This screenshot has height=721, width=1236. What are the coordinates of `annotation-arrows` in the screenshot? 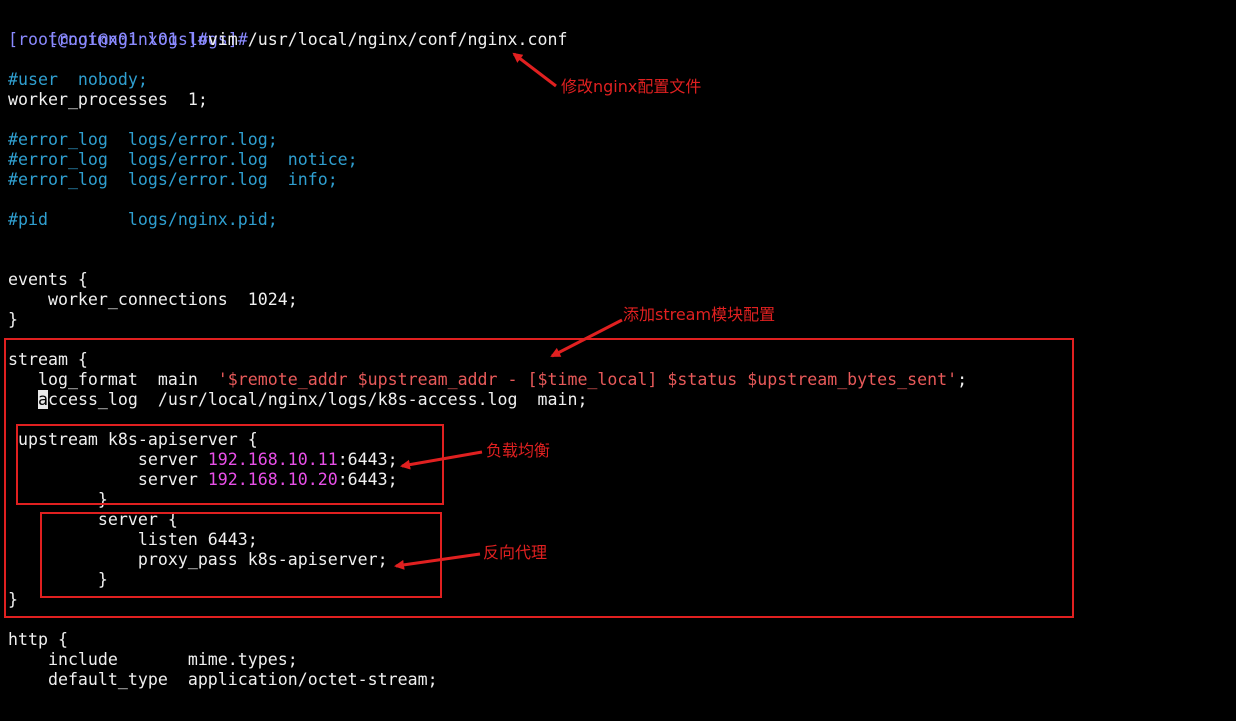 It's located at (508, 311).